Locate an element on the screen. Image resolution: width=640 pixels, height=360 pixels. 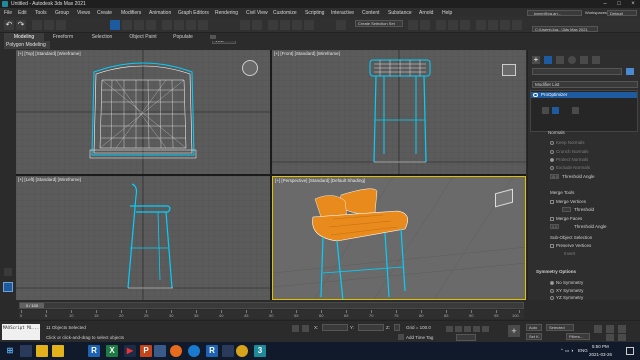
menu-group: Group is located at coordinates (62, 13).